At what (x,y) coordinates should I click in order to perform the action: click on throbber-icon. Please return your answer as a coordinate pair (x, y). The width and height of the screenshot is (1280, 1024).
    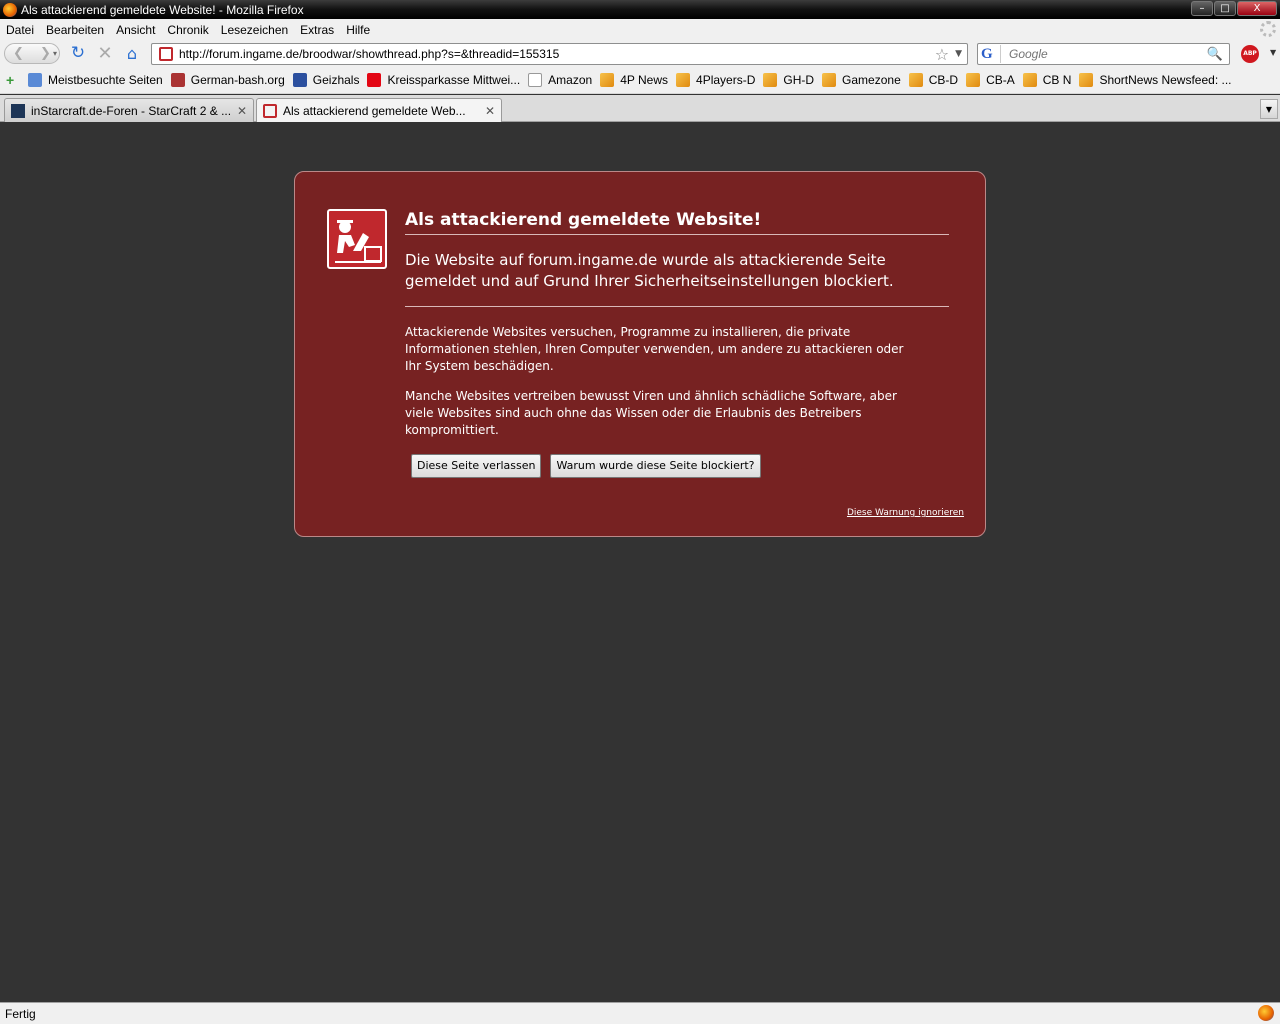
    Looking at the image, I should click on (1268, 29).